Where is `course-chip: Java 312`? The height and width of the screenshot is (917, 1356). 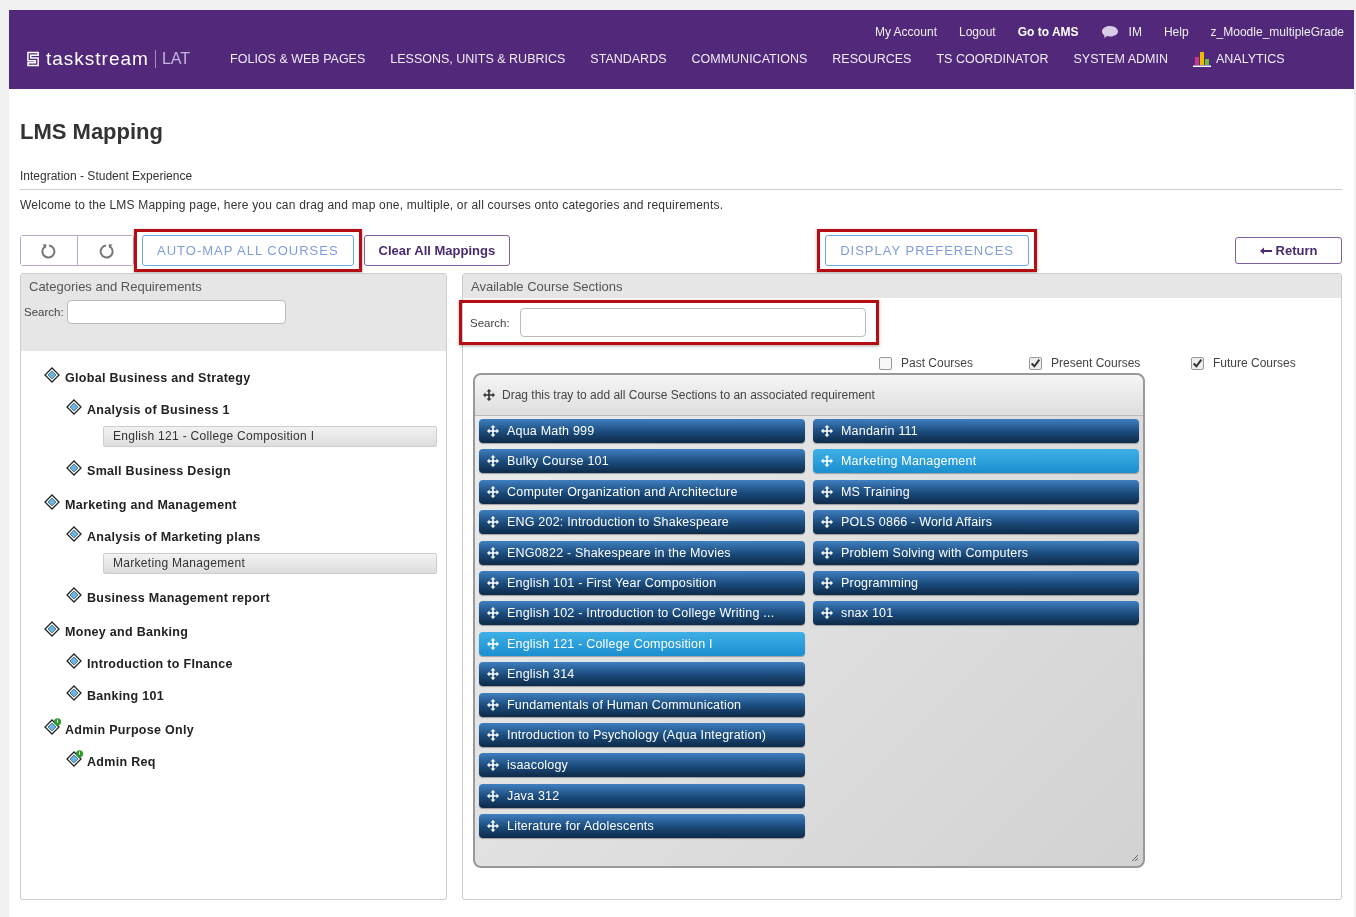
course-chip: Java 312 is located at coordinates (642, 795).